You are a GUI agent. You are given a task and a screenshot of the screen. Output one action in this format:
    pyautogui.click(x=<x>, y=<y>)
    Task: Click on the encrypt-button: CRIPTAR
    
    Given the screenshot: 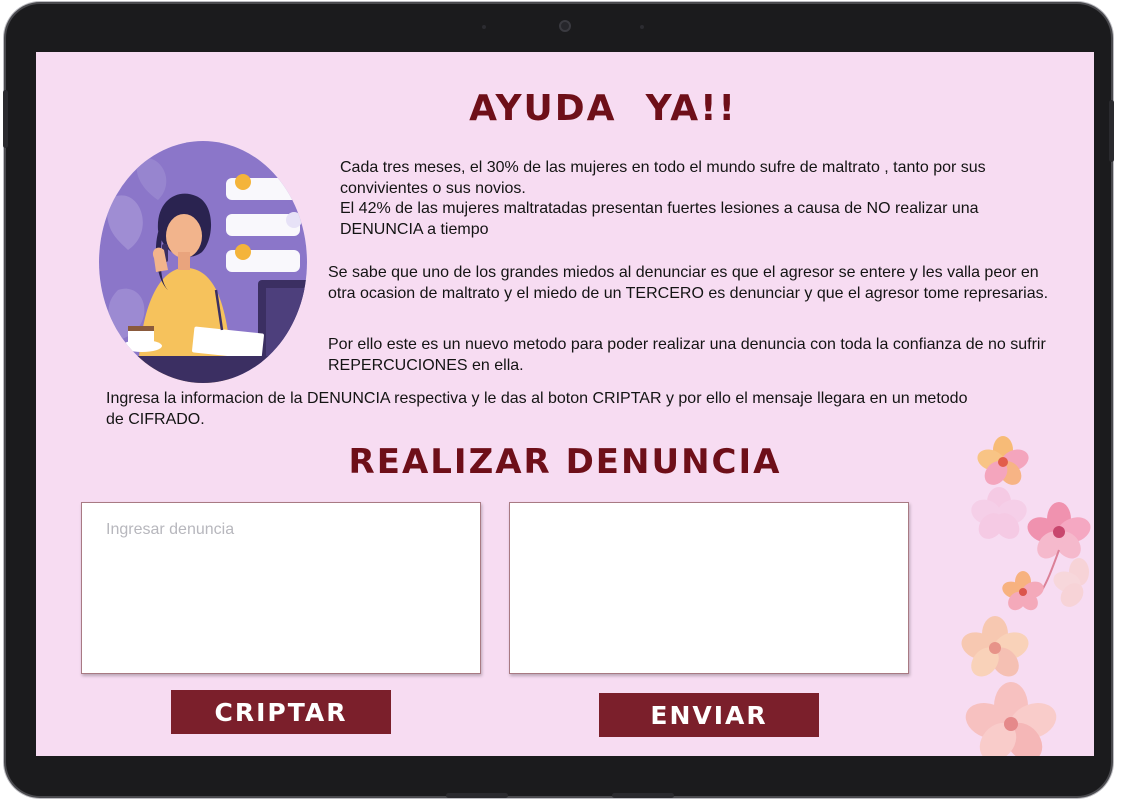 What is the action you would take?
    pyautogui.click(x=281, y=712)
    